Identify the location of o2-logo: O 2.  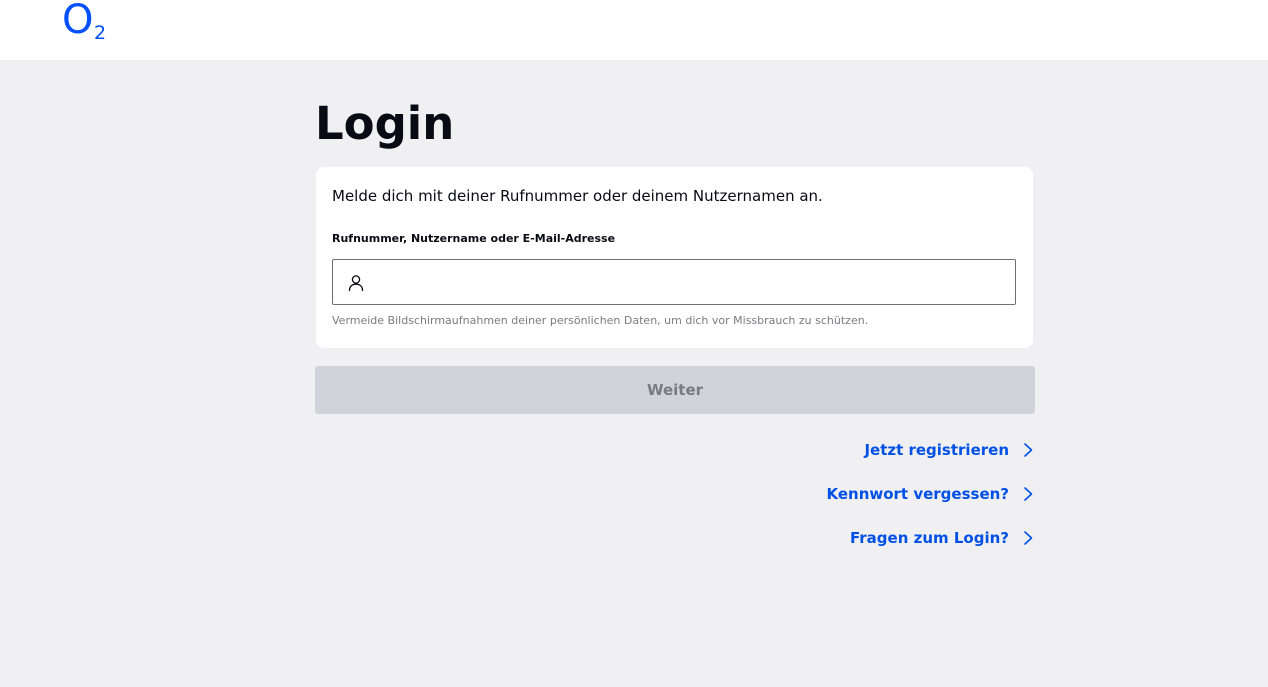
(87, 23).